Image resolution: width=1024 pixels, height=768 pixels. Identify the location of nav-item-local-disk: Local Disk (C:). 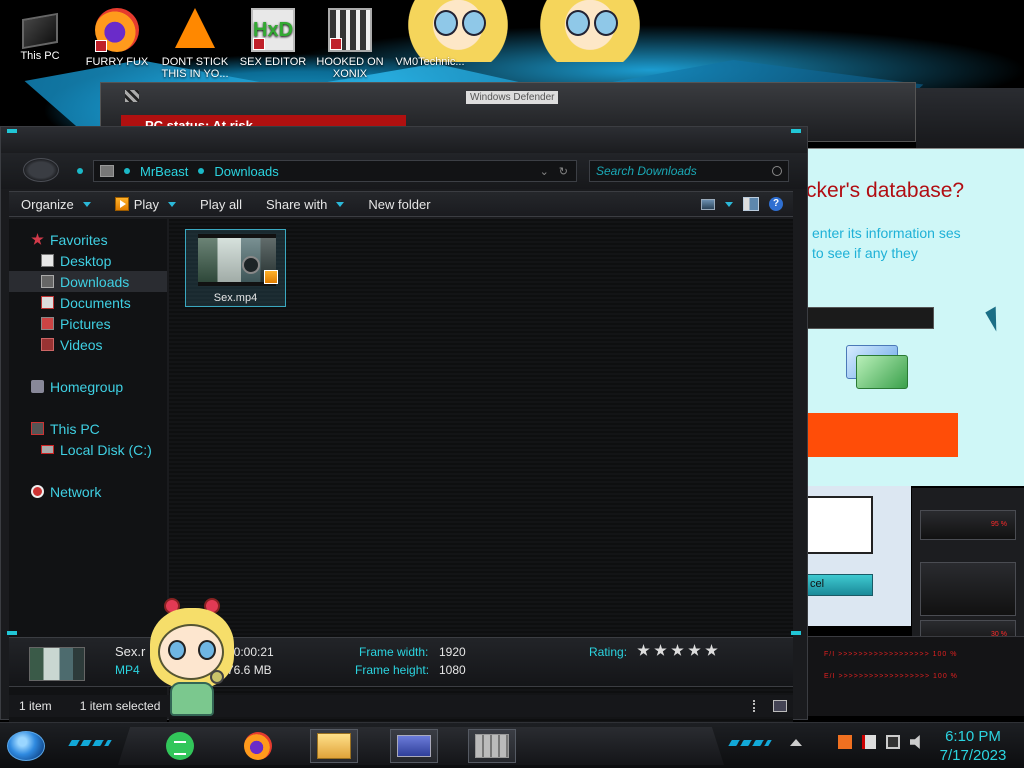
(88, 449).